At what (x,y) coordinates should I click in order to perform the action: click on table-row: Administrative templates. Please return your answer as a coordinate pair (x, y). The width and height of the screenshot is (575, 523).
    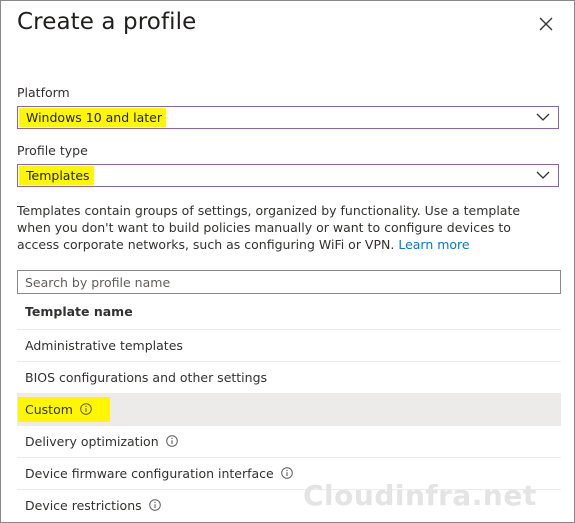
    Looking at the image, I should click on (289, 346).